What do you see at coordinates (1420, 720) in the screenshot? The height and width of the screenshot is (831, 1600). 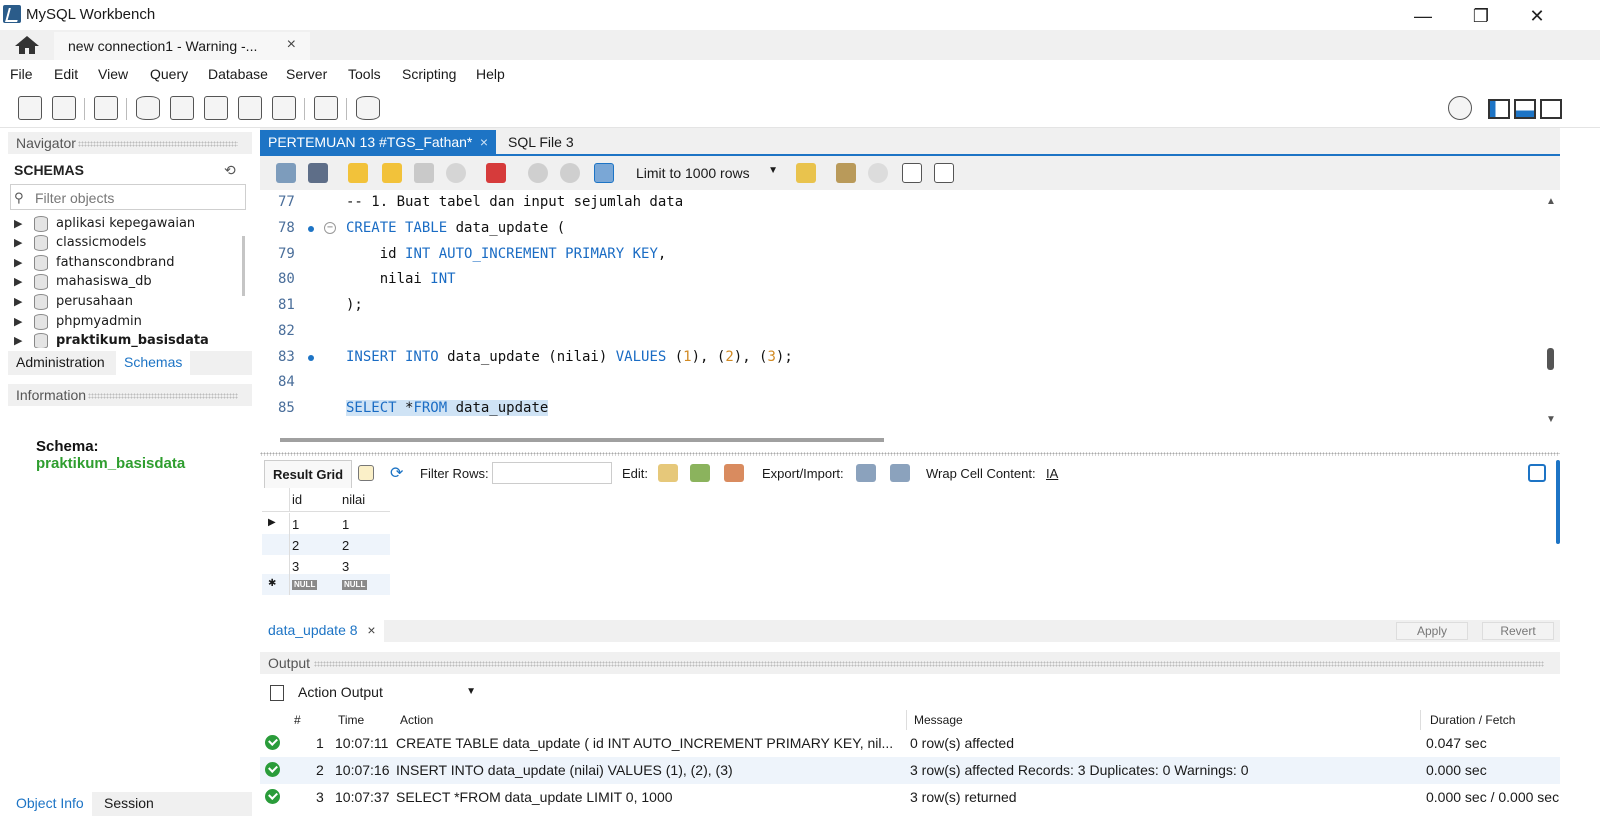 I see `column-divider` at bounding box center [1420, 720].